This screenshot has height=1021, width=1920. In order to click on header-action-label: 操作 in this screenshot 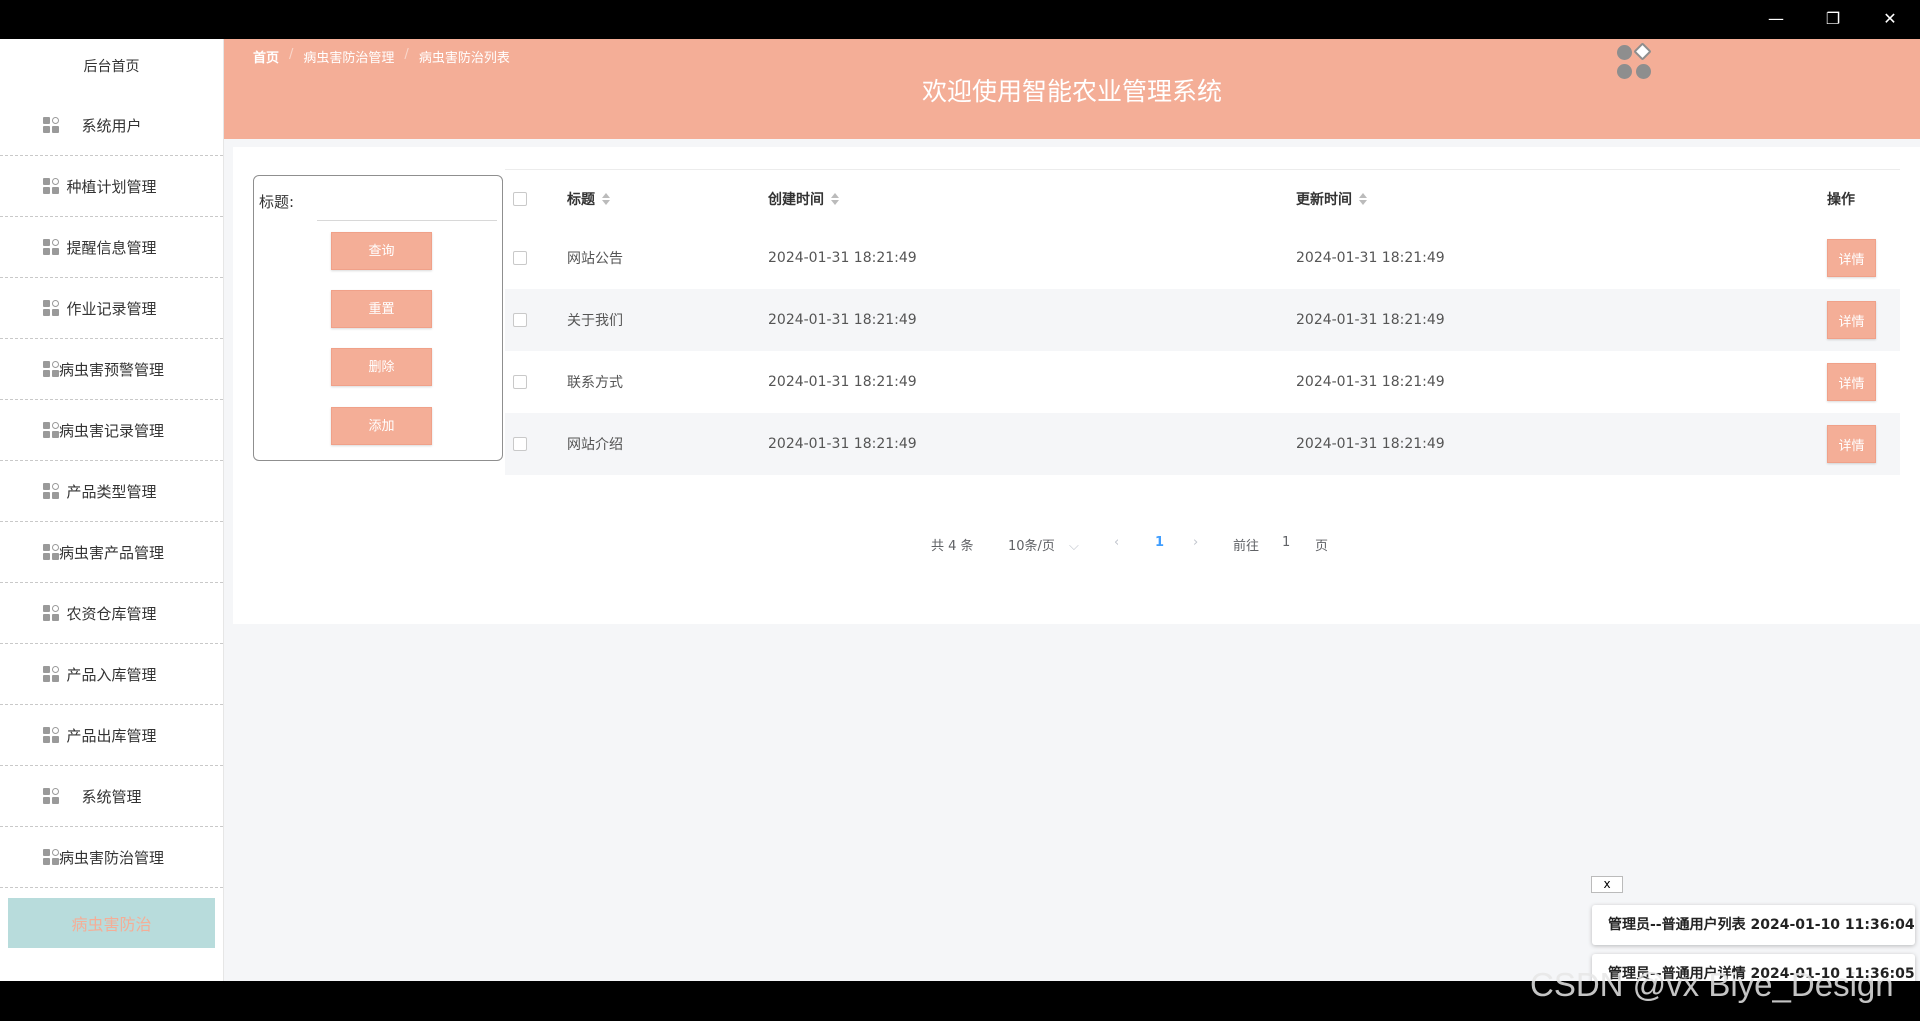, I will do `click(1841, 199)`.